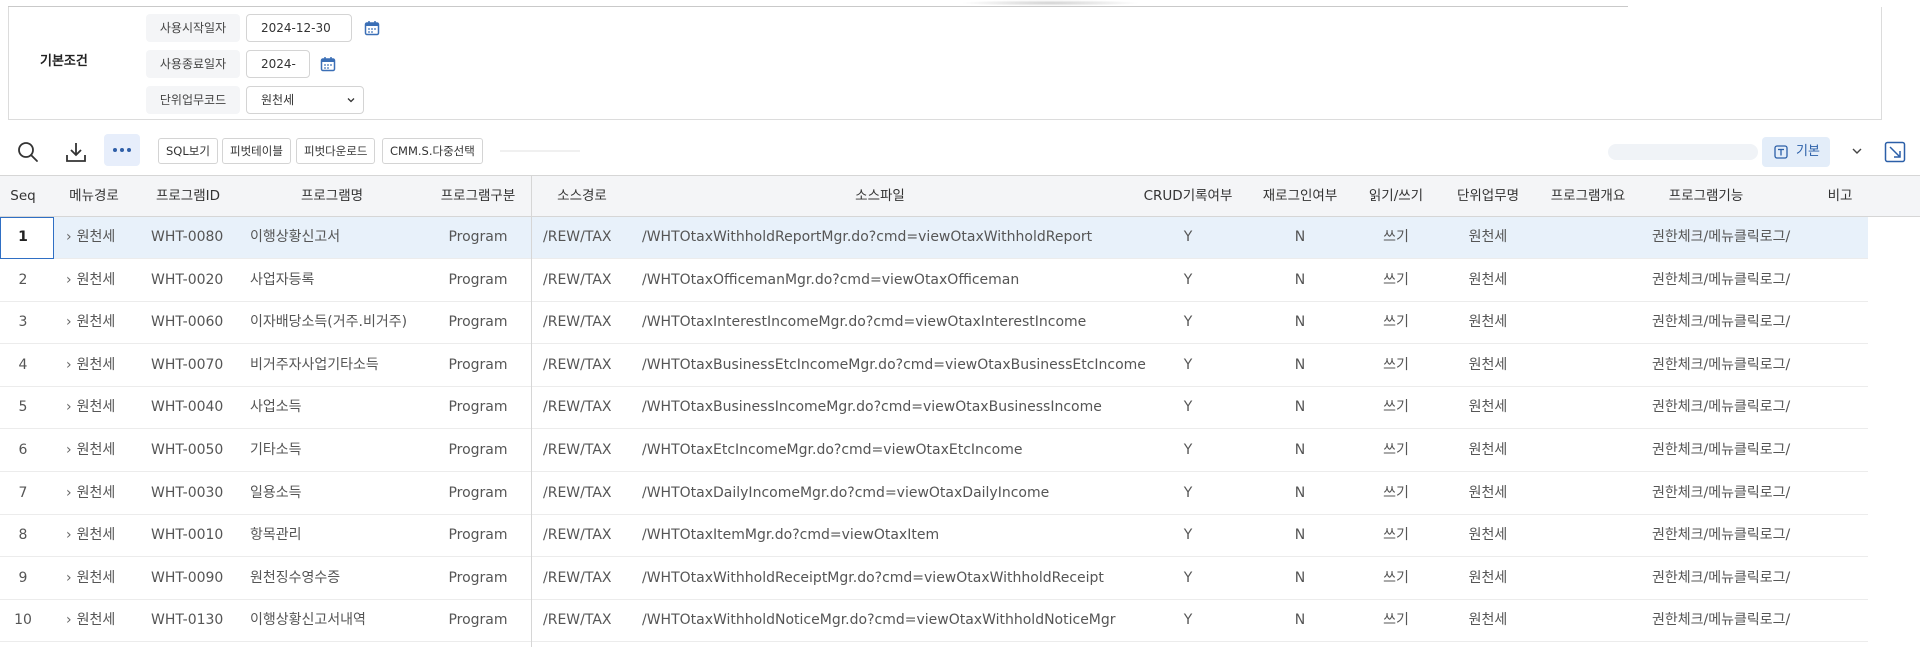 The image size is (1920, 647). Describe the element at coordinates (1488, 196) in the screenshot. I see `column-header: 단위업무명` at that location.